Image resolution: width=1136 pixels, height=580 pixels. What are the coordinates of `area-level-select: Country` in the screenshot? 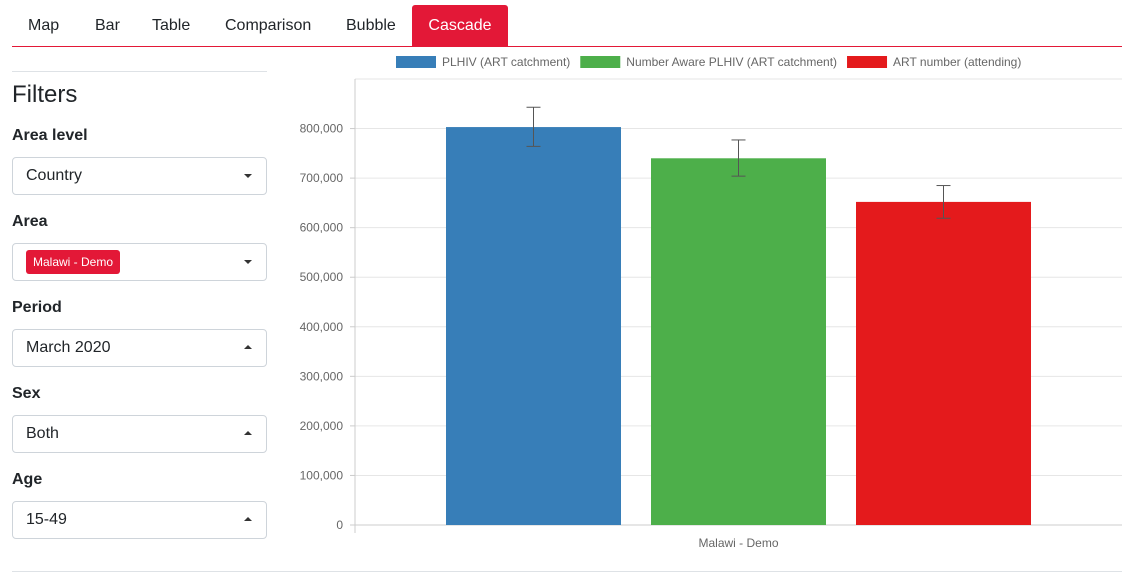 It's located at (139, 176).